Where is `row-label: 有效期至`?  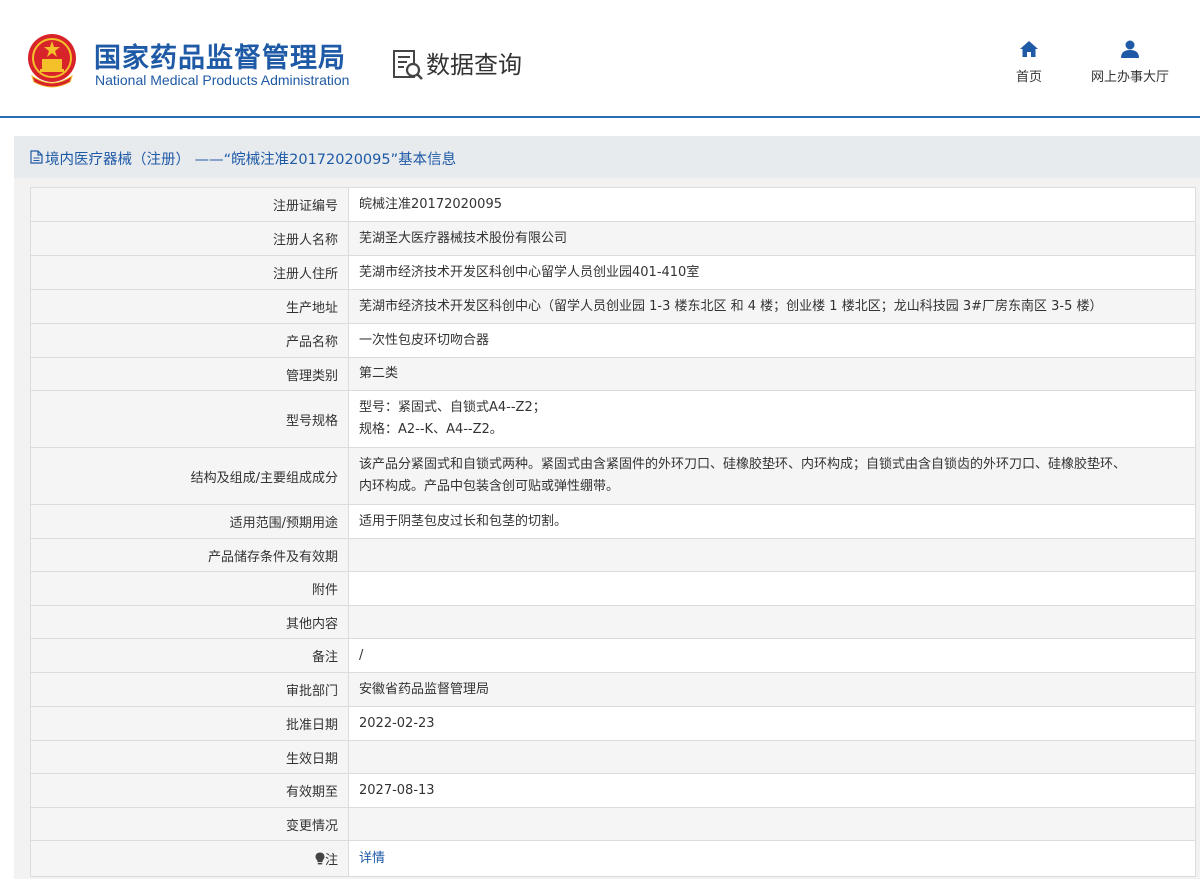
row-label: 有效期至 is located at coordinates (189, 790).